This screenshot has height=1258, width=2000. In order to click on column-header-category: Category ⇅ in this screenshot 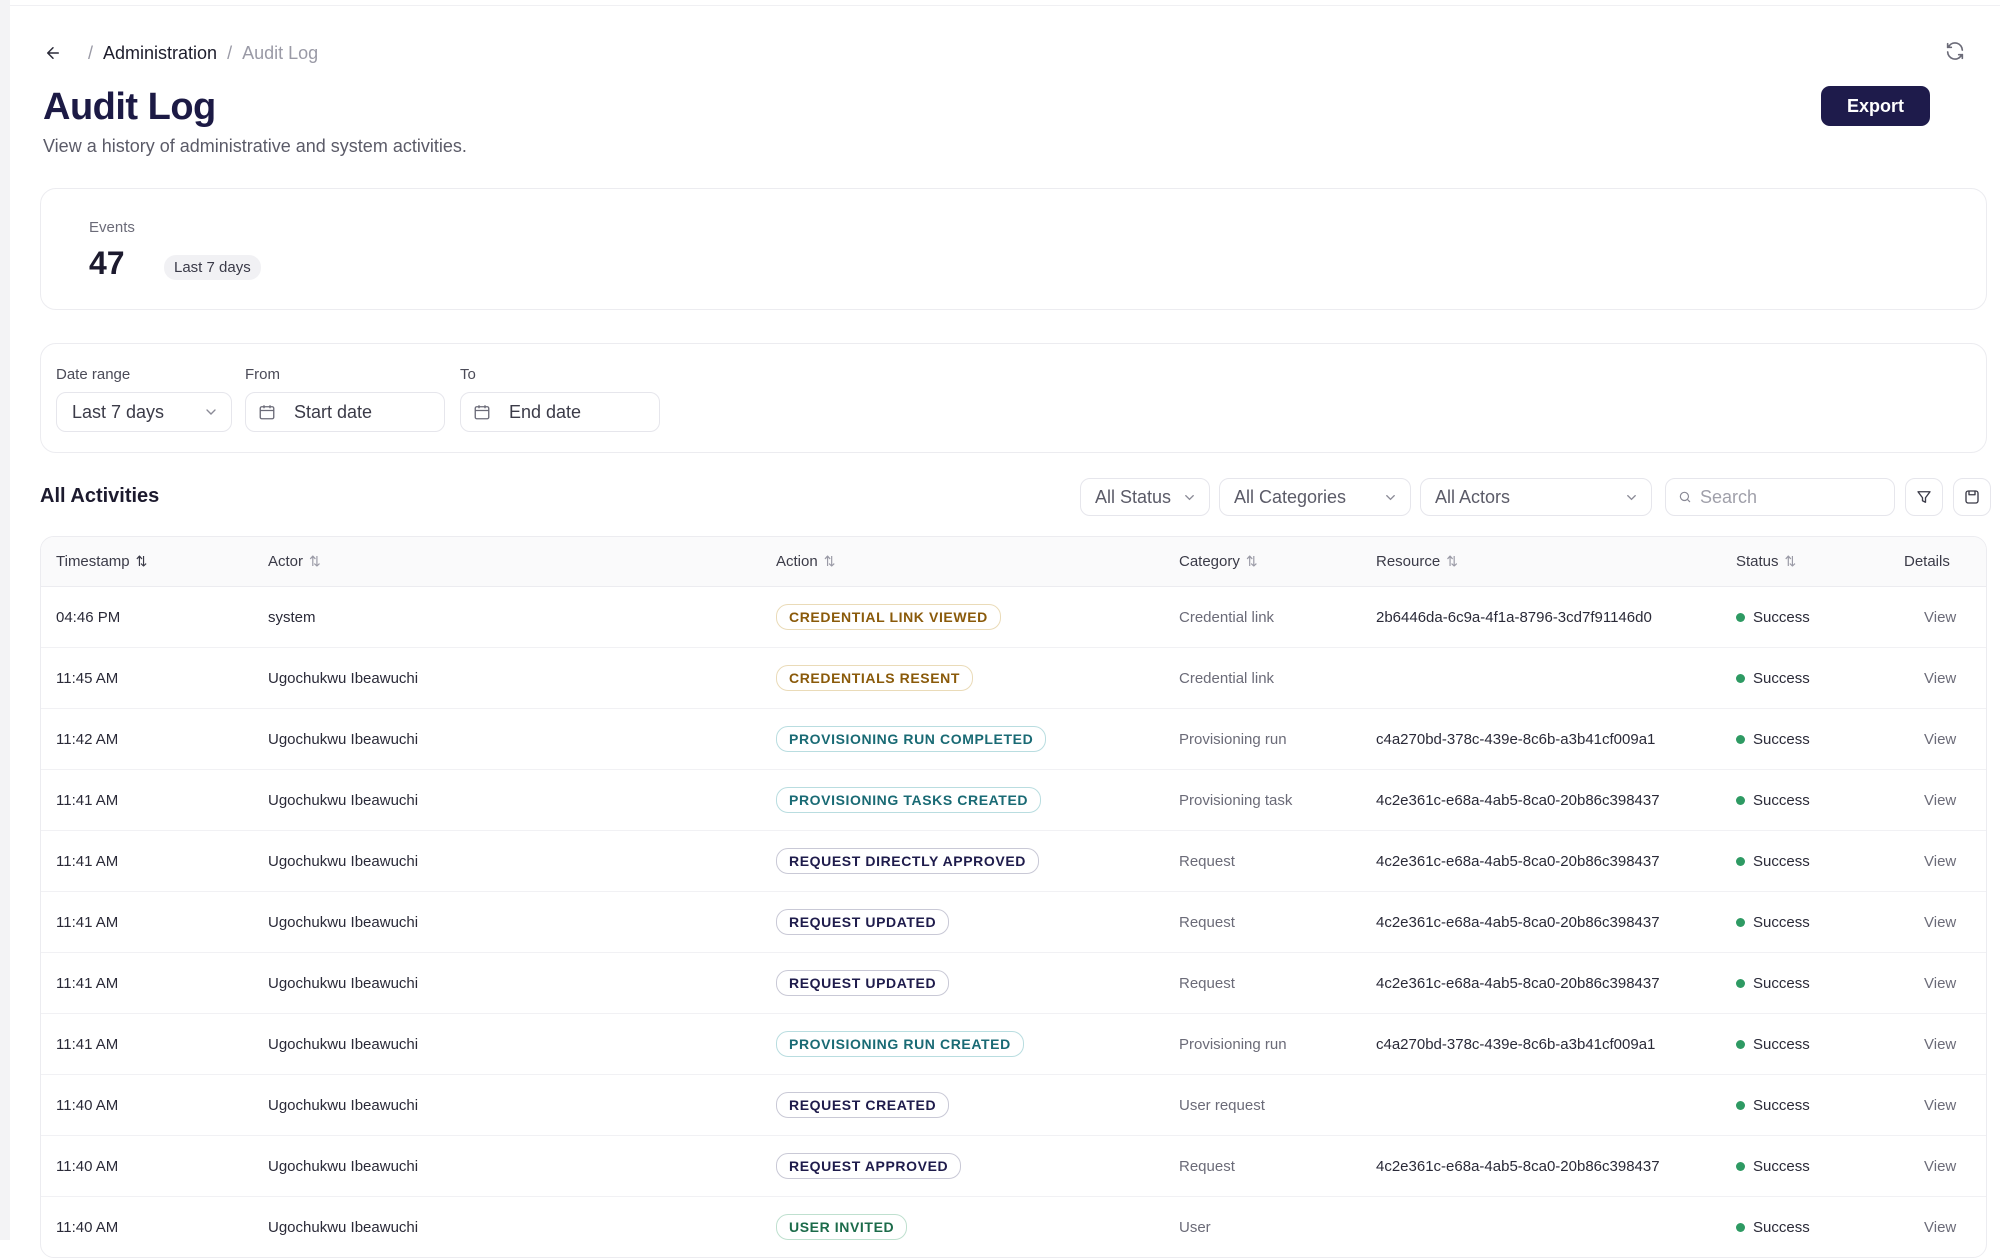, I will do `click(1218, 561)`.